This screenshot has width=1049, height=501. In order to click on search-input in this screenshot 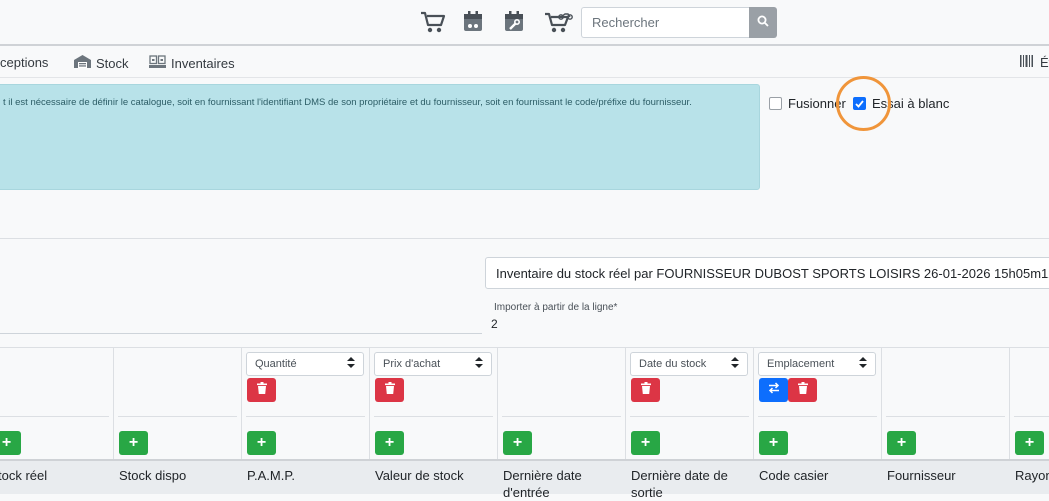, I will do `click(665, 22)`.